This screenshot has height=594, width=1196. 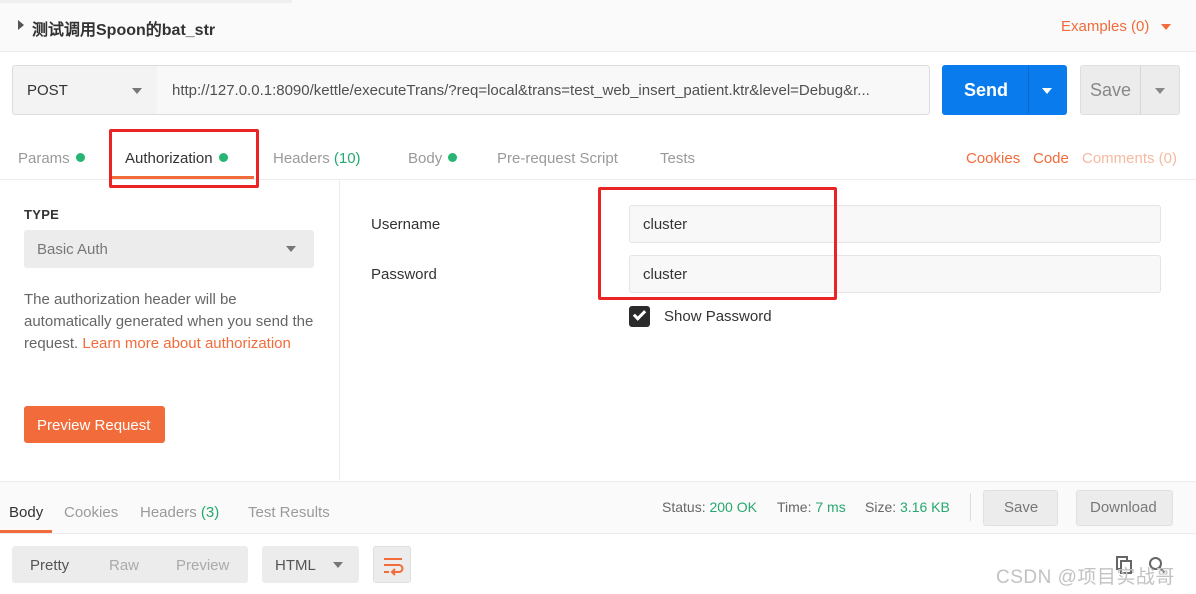 What do you see at coordinates (91, 512) in the screenshot?
I see `response-tab-cookies: Cookies` at bounding box center [91, 512].